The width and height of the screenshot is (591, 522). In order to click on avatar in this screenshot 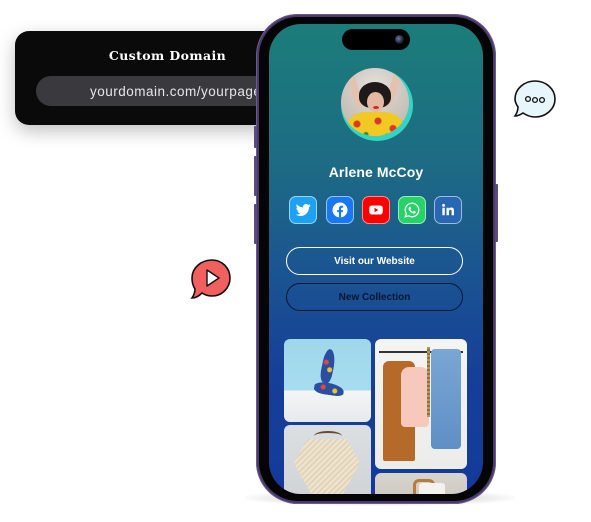, I will do `click(375, 102)`.